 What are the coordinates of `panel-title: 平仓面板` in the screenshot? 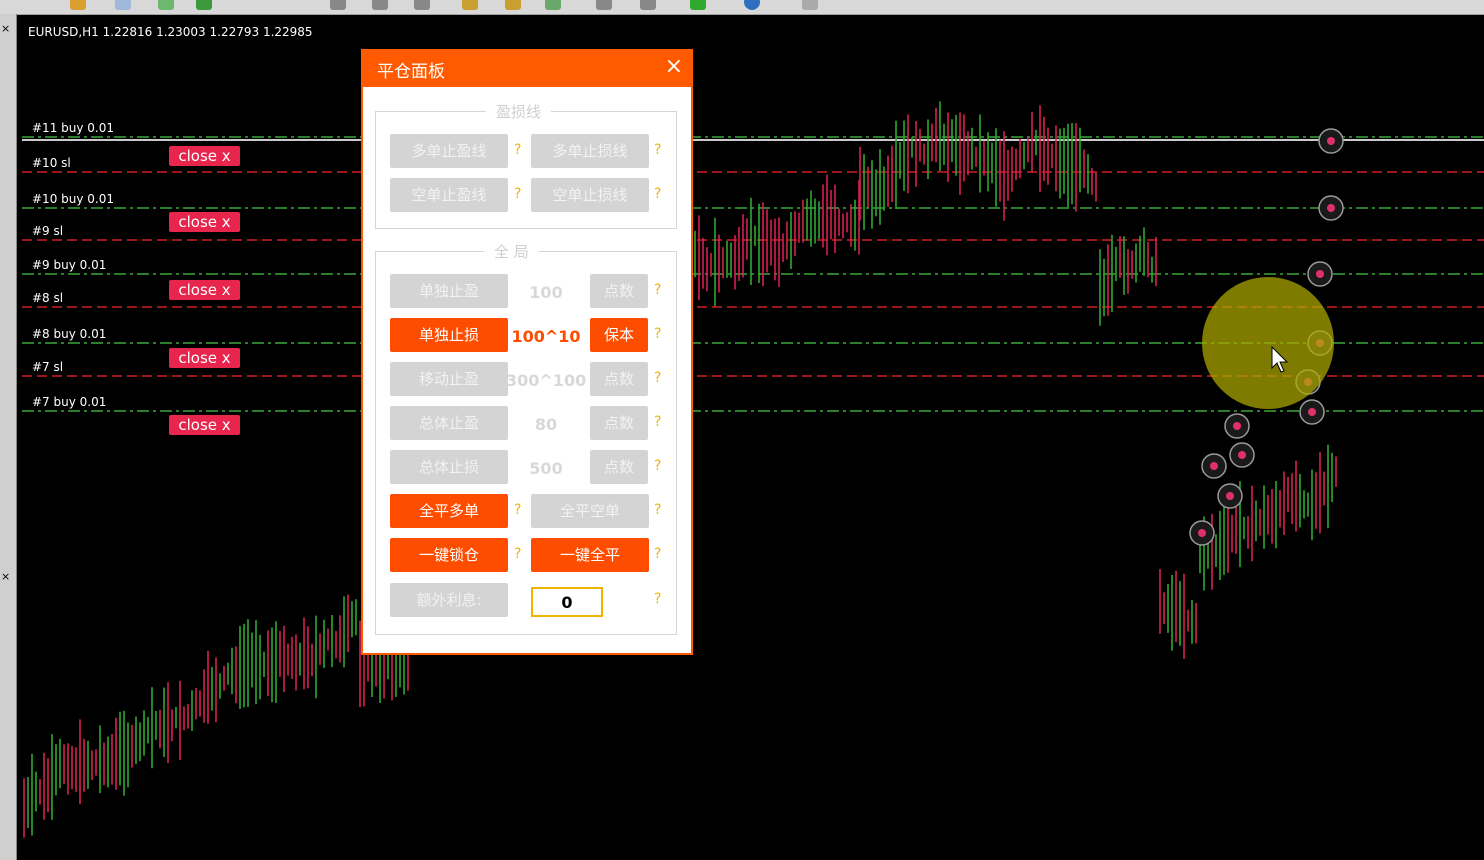 It's located at (411, 72).